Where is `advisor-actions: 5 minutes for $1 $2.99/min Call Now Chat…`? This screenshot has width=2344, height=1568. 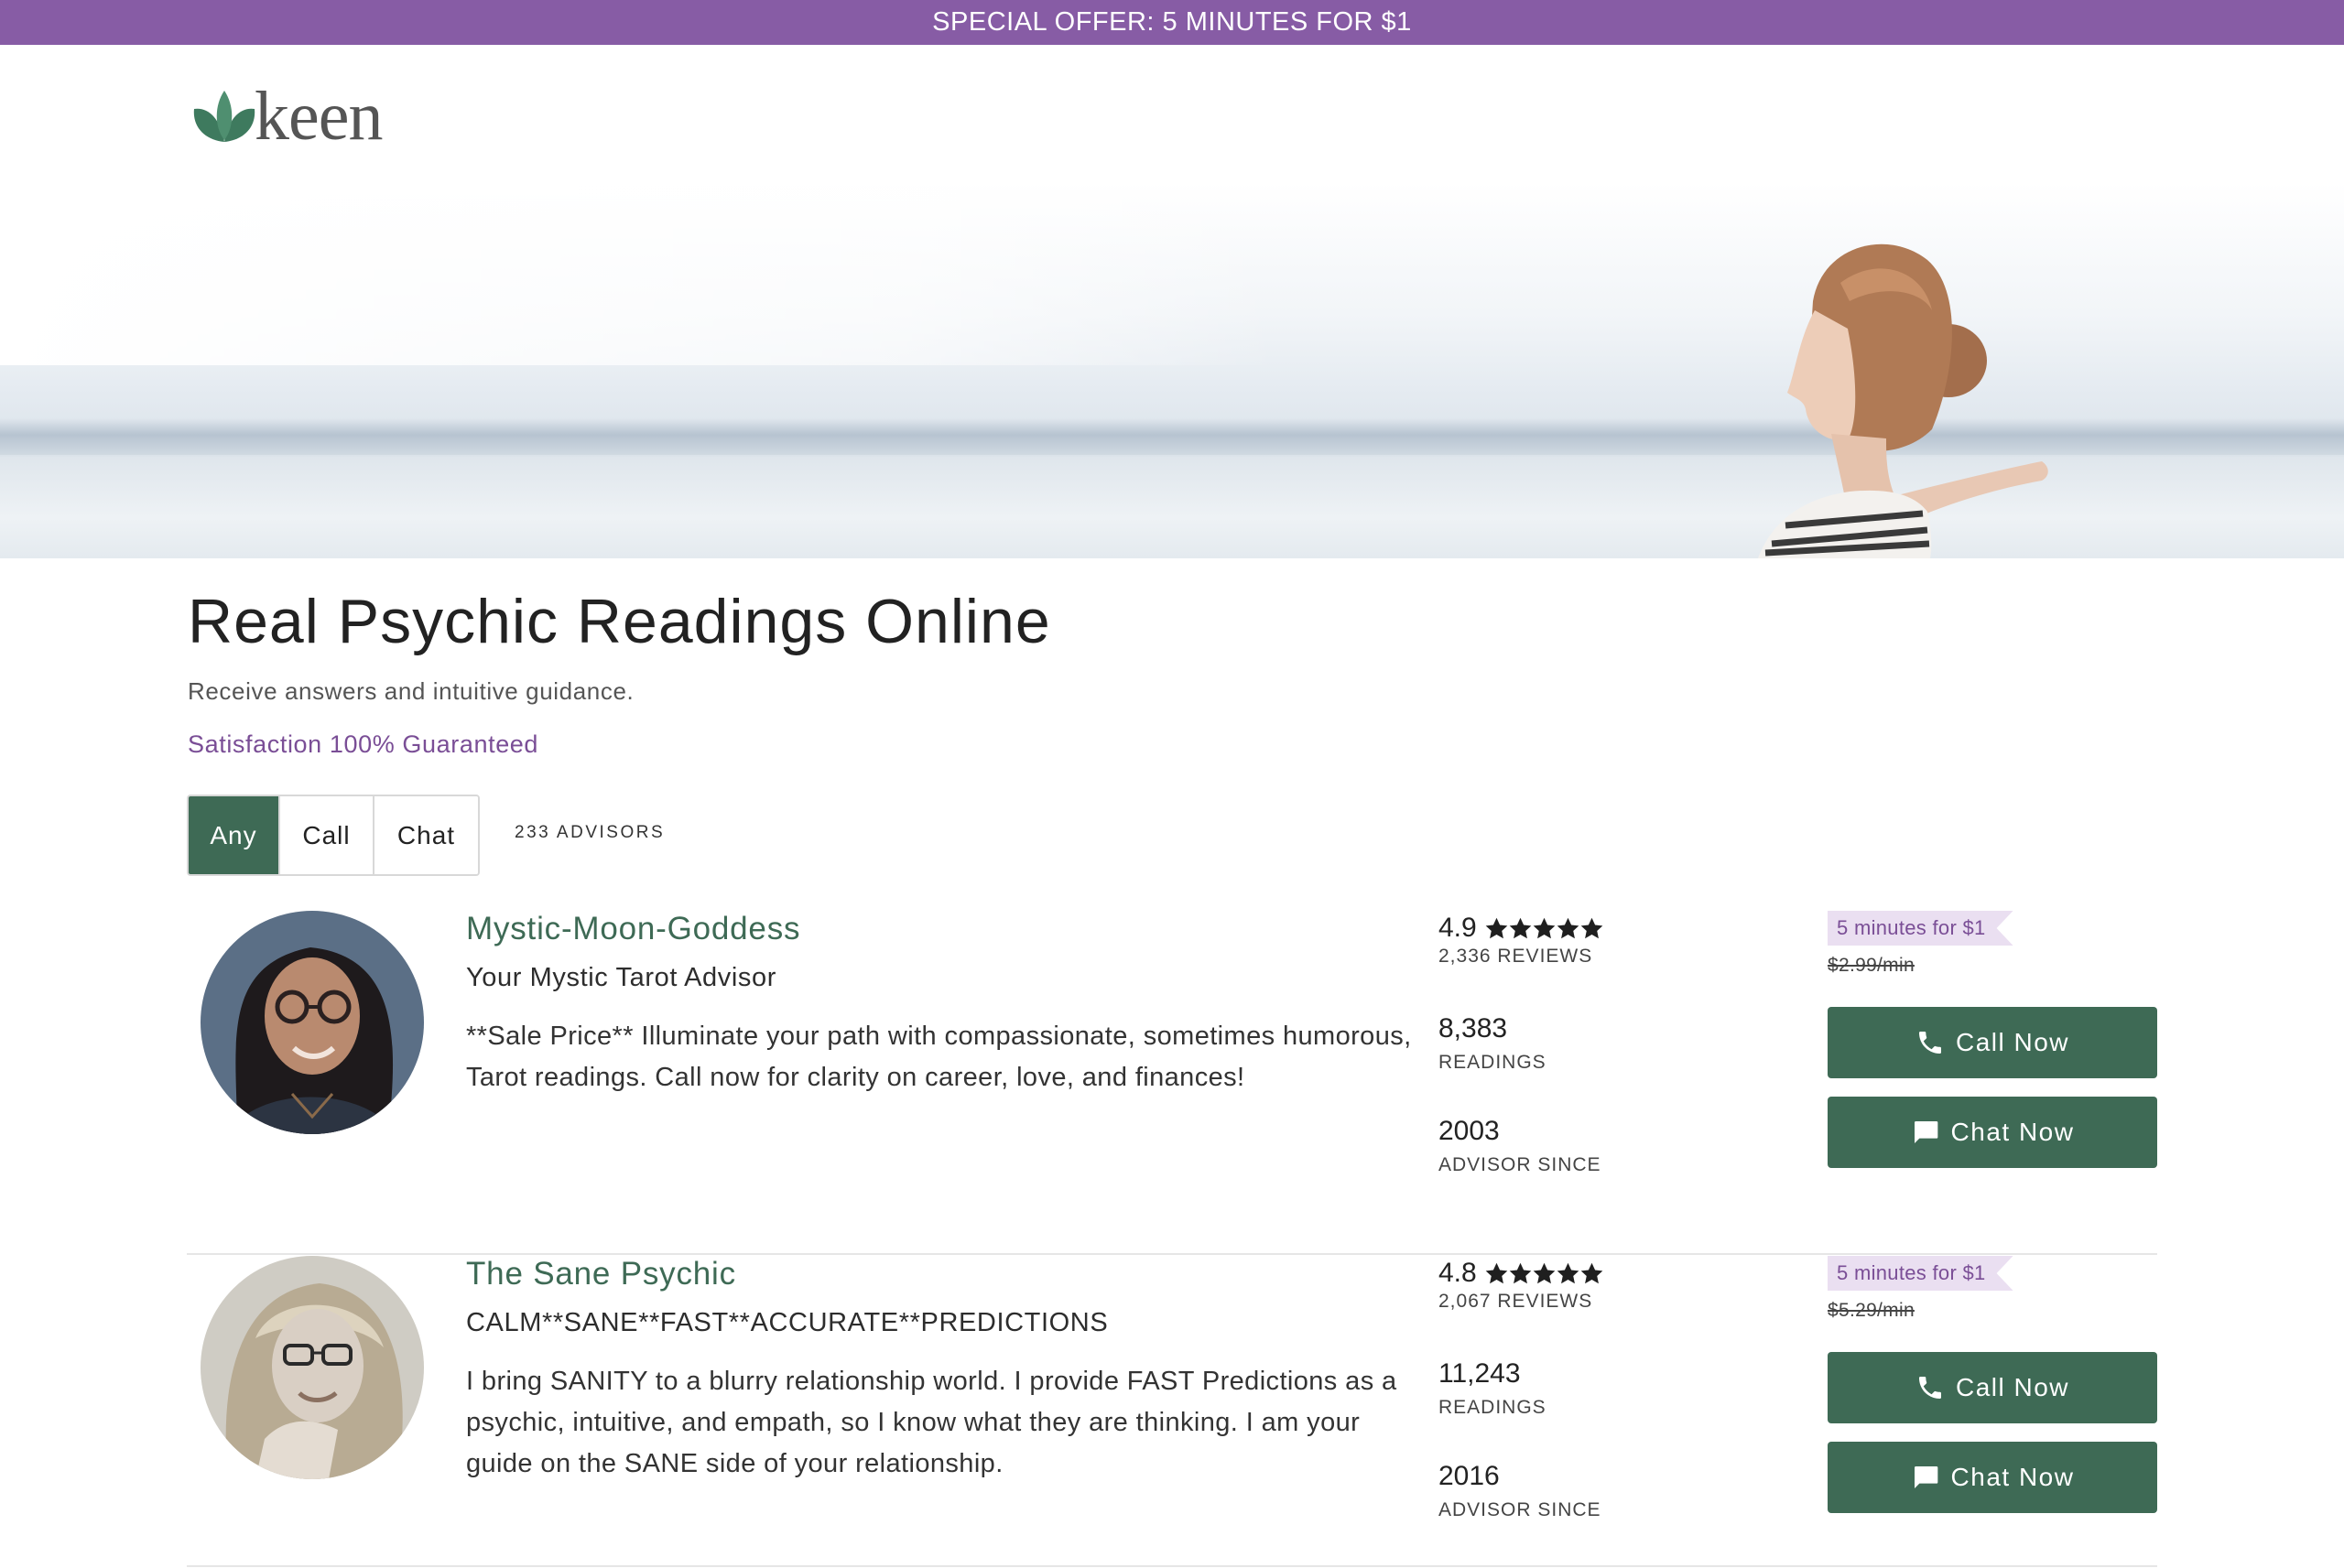 advisor-actions: 5 minutes for $1 $2.99/min Call Now Chat… is located at coordinates (1992, 1039).